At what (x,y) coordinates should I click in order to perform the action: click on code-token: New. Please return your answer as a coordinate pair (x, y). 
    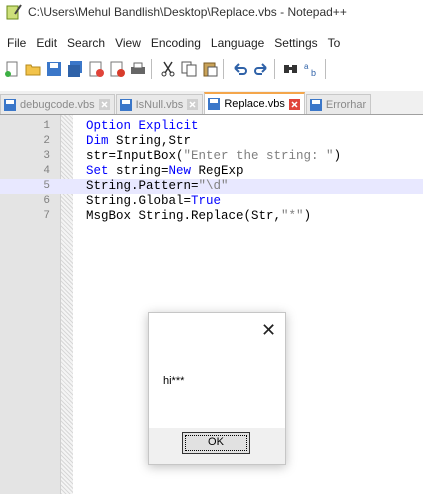
    Looking at the image, I should click on (180, 171).